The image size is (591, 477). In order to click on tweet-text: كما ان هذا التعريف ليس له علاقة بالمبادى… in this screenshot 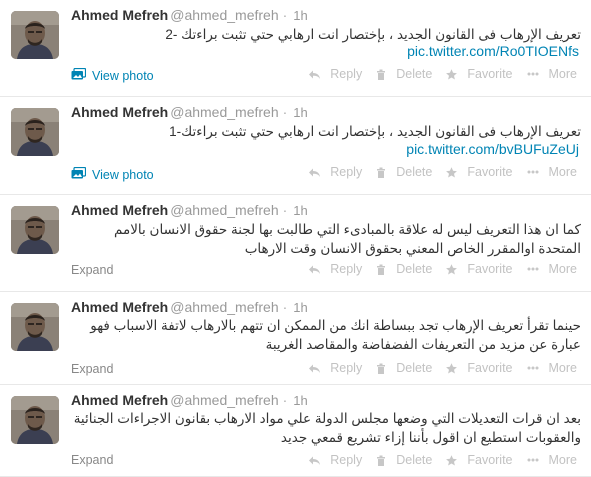, I will do `click(347, 239)`.